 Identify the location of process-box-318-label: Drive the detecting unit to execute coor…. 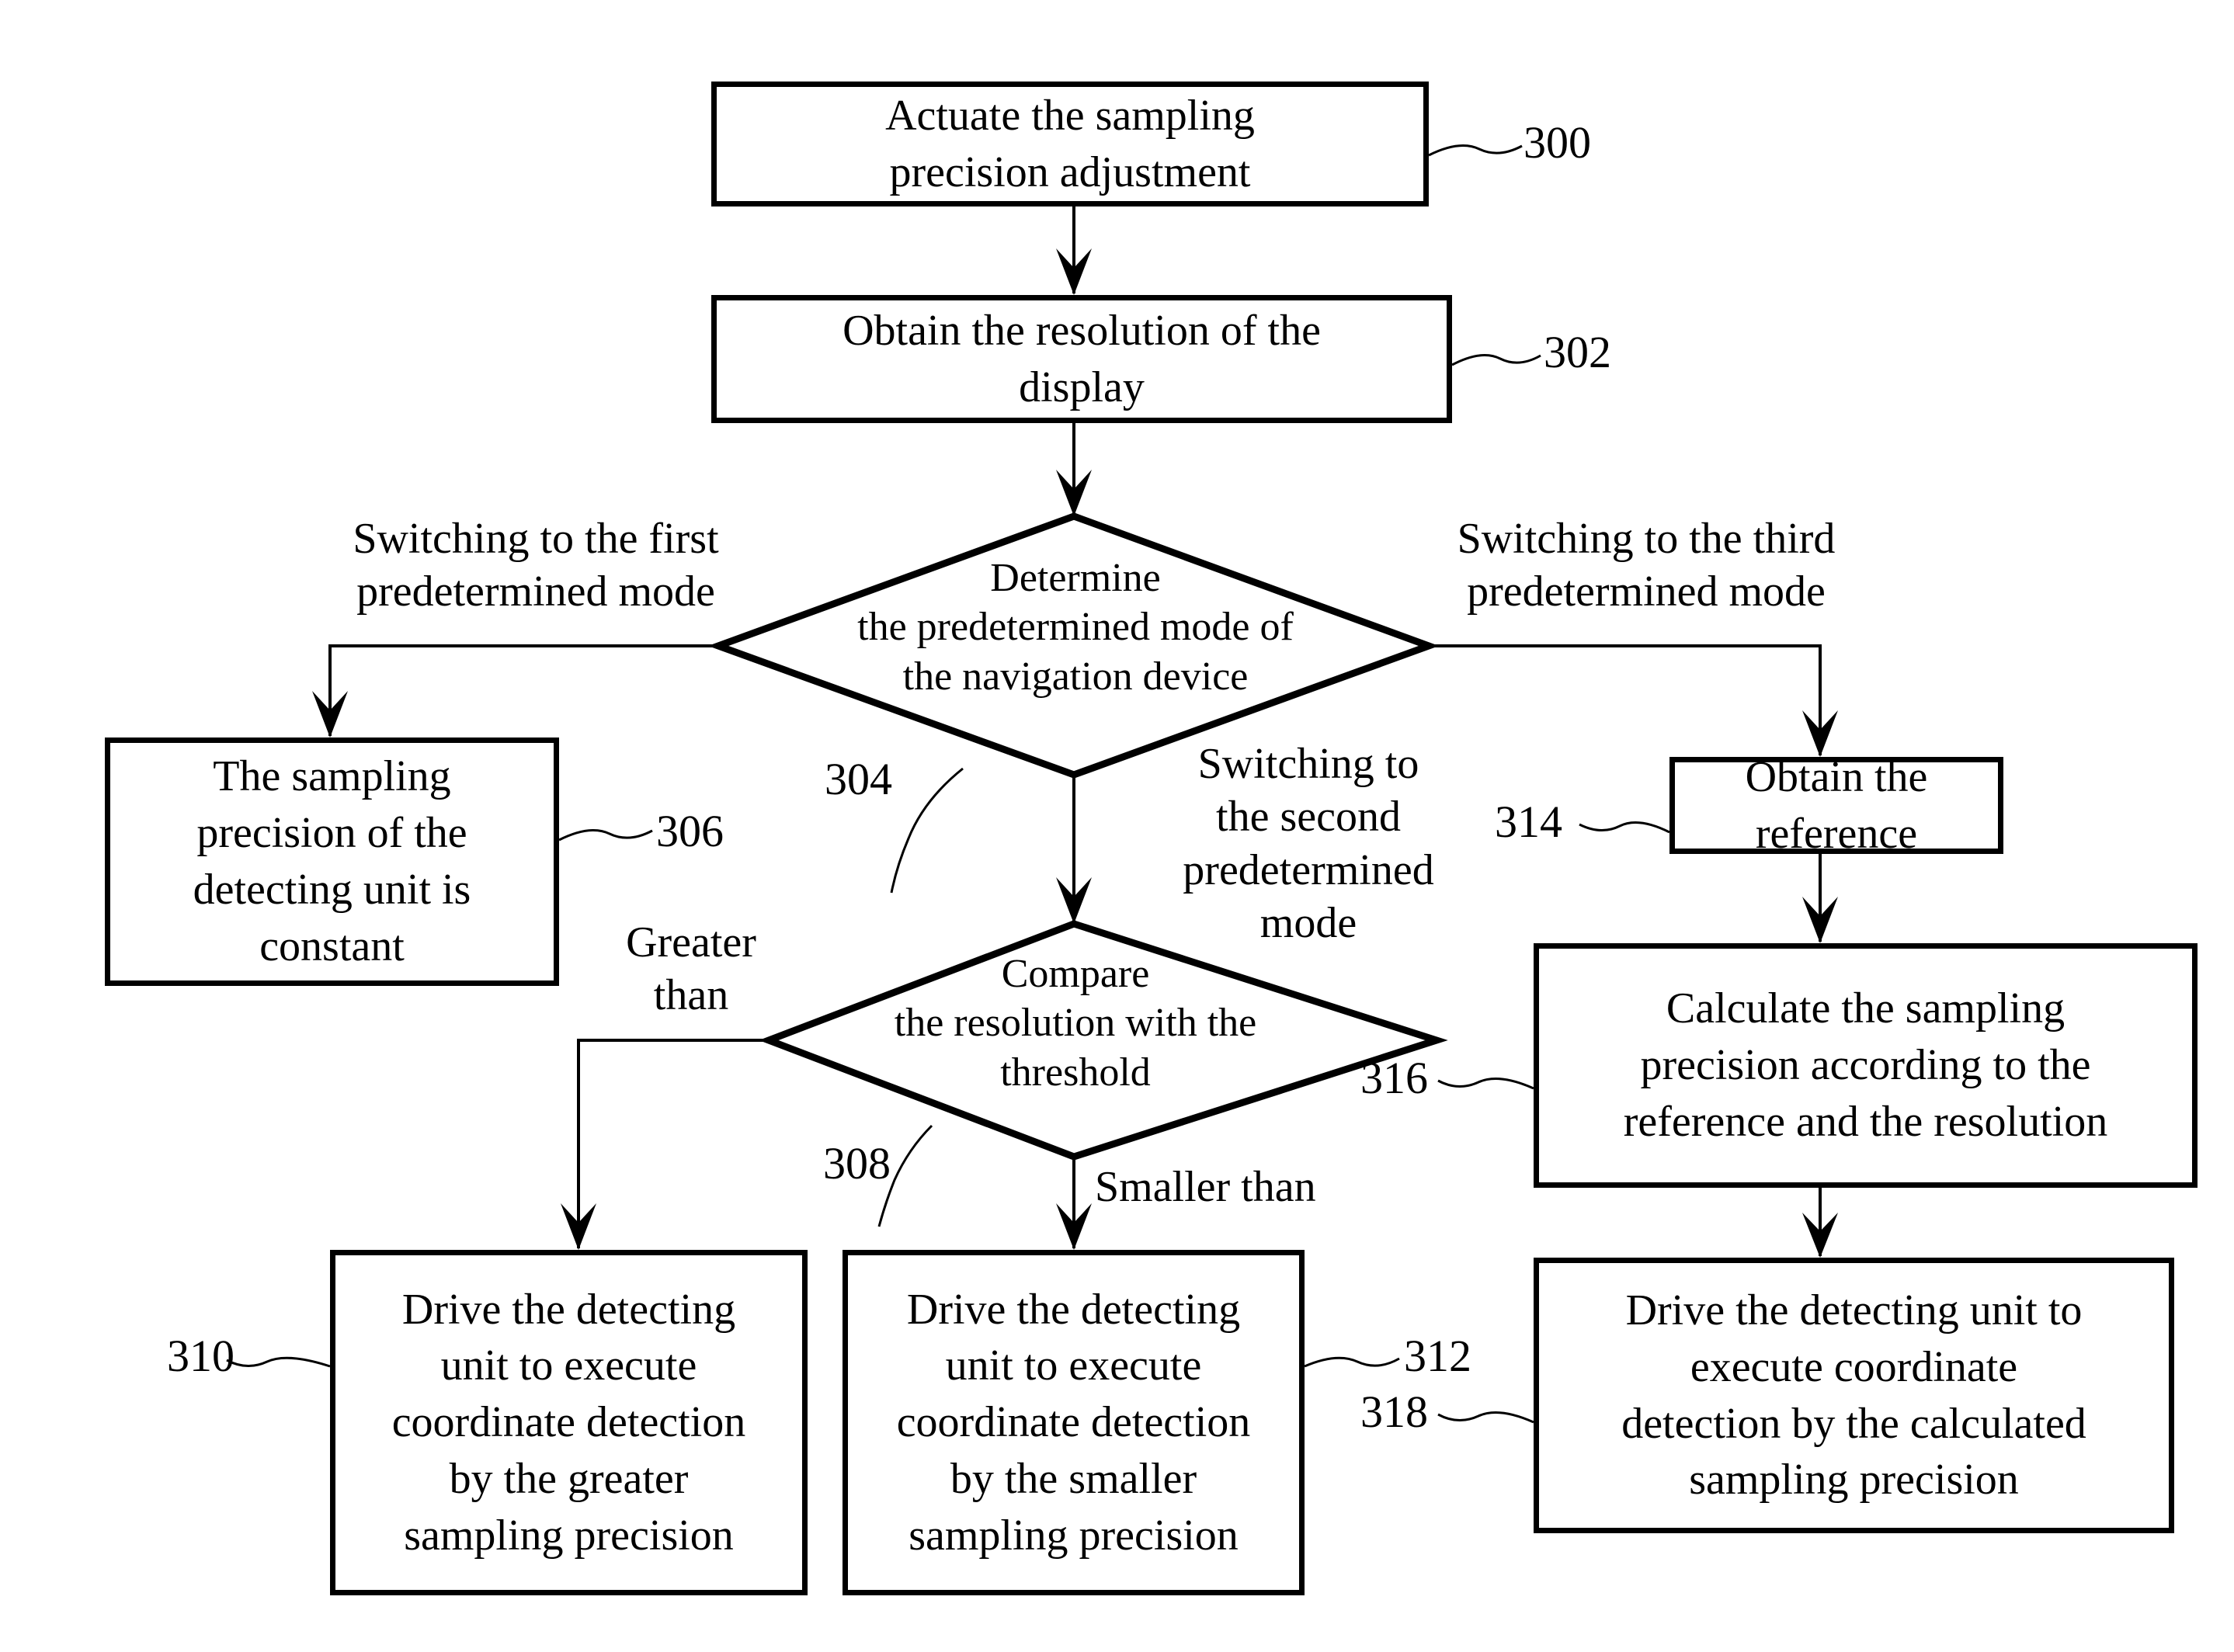
(1853, 1395).